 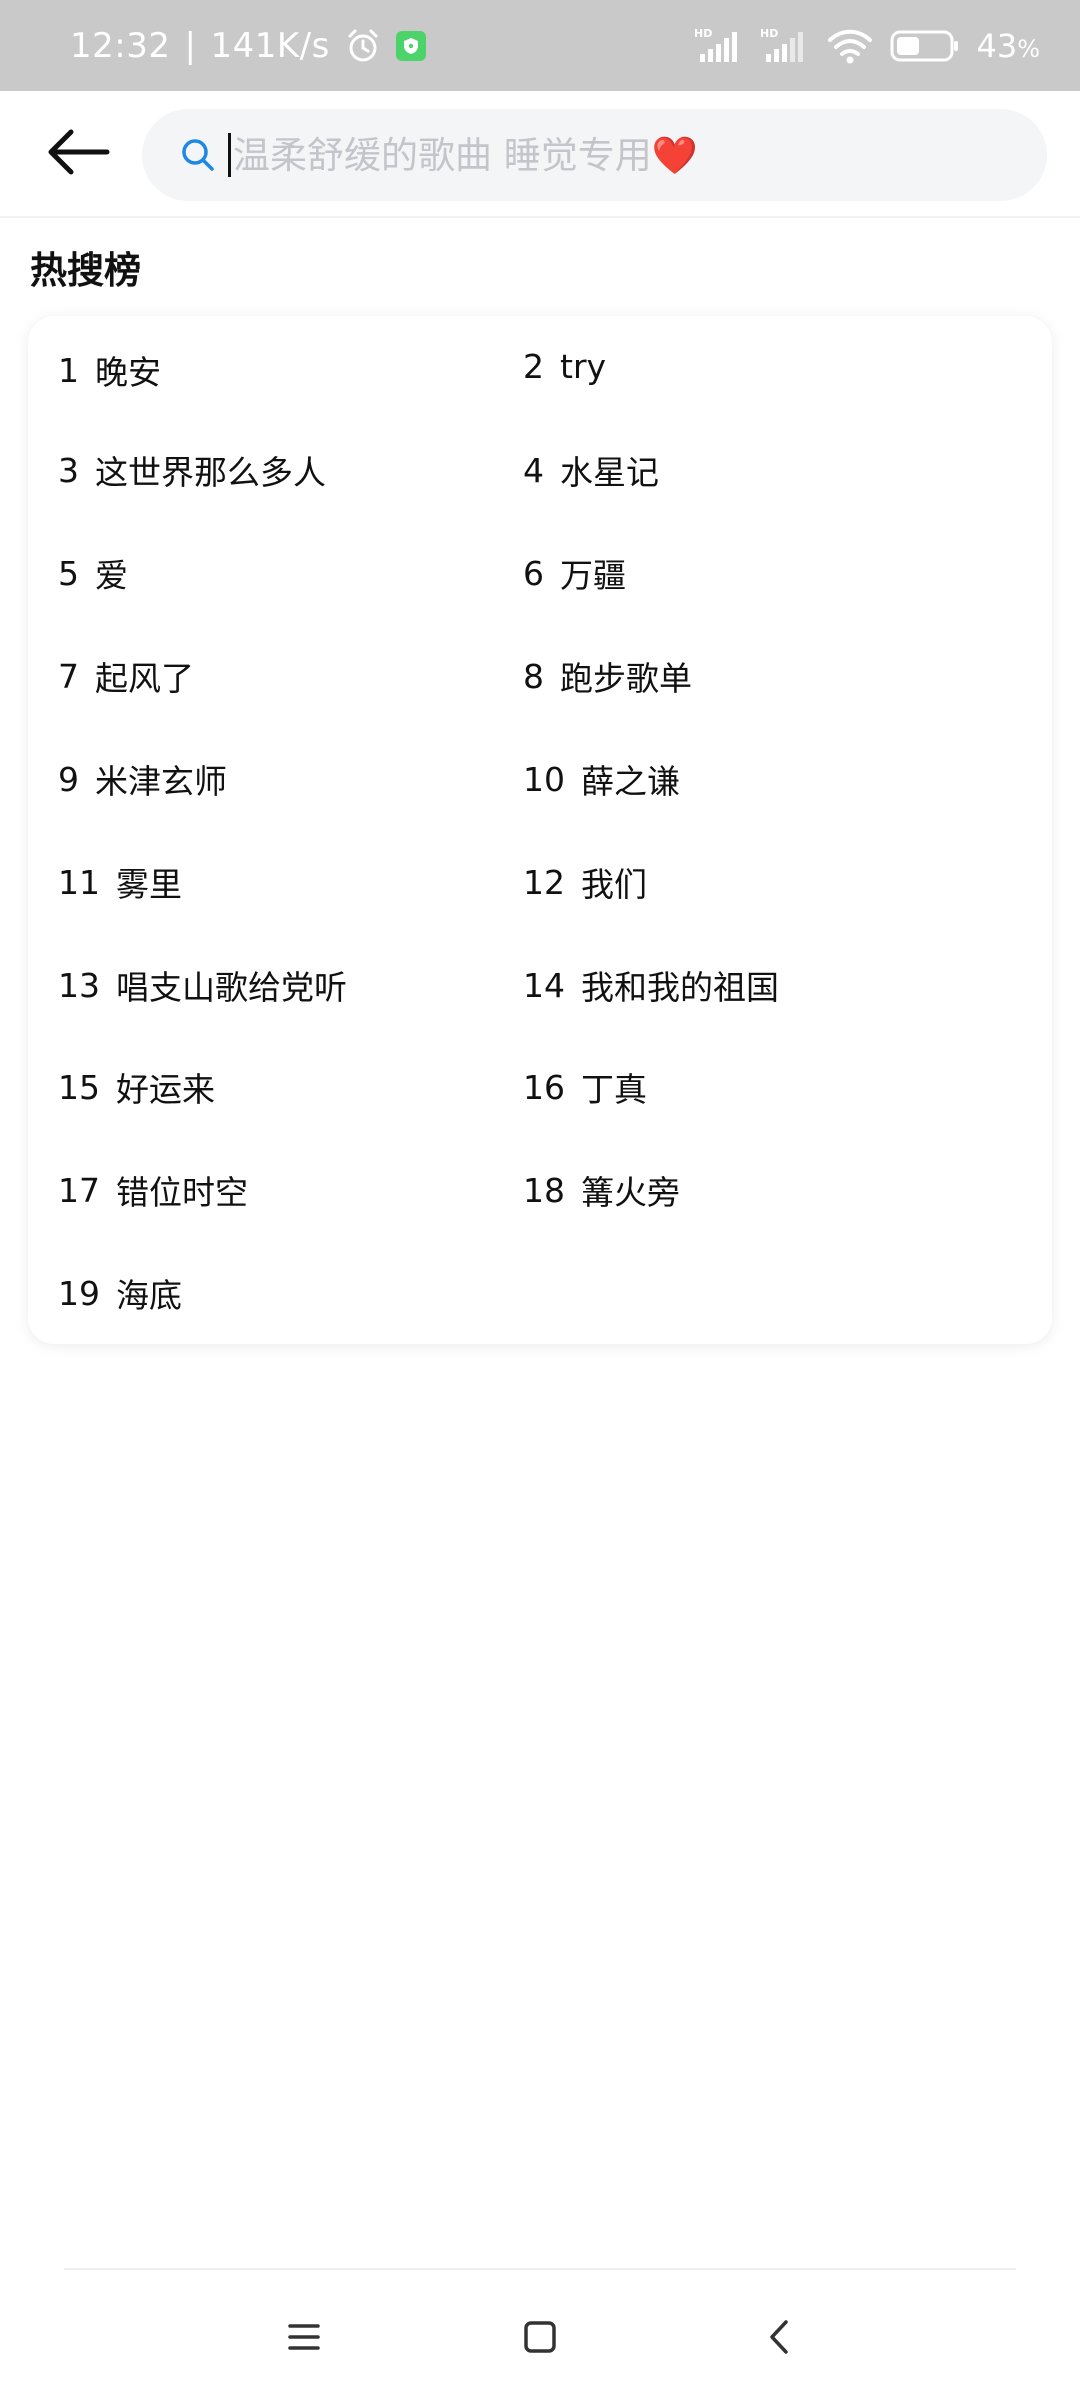 I want to click on rank-number: 17, so click(x=79, y=1190).